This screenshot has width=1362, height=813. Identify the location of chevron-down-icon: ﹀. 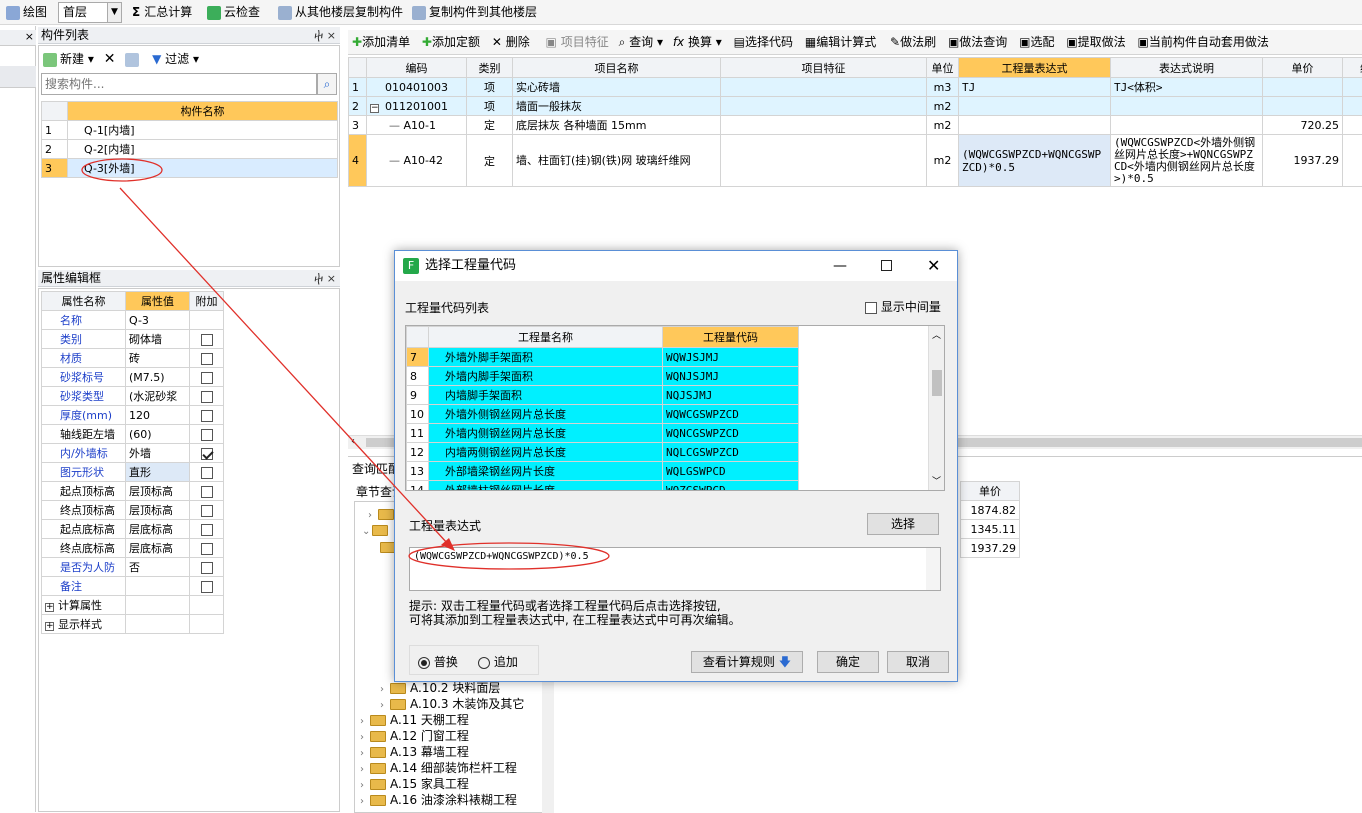
(936, 480).